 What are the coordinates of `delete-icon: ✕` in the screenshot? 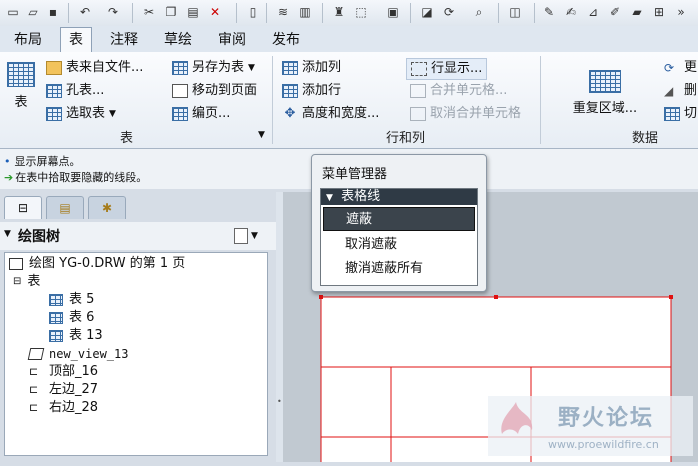 It's located at (215, 12).